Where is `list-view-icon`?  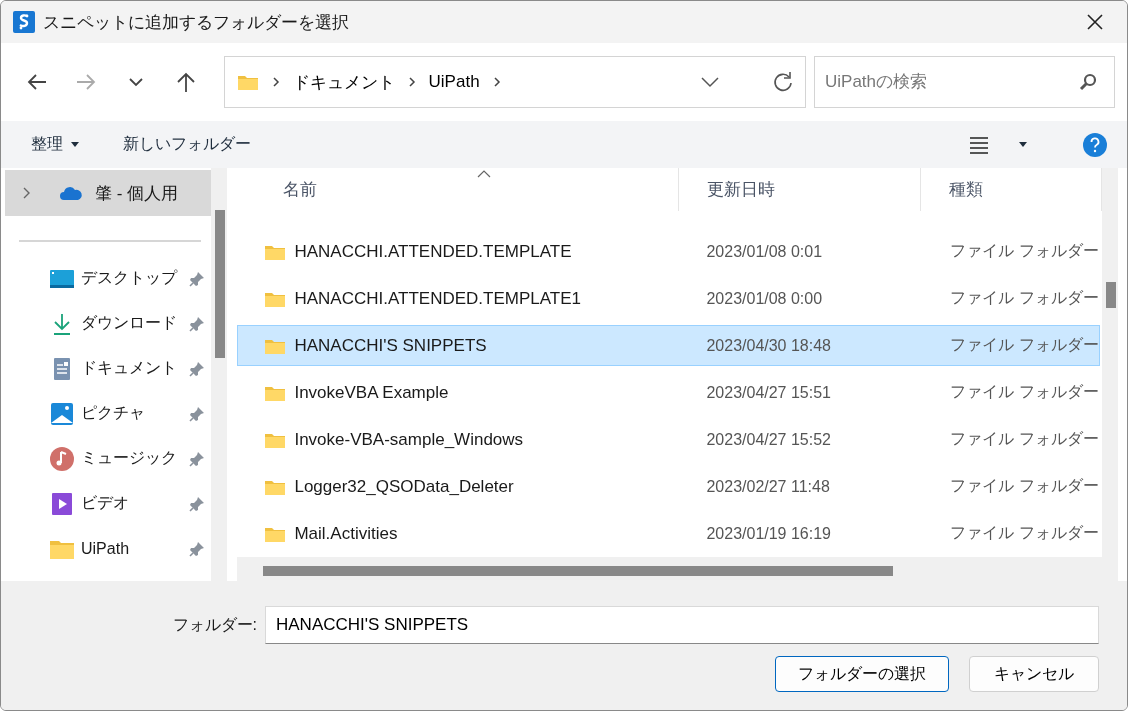
list-view-icon is located at coordinates (979, 144).